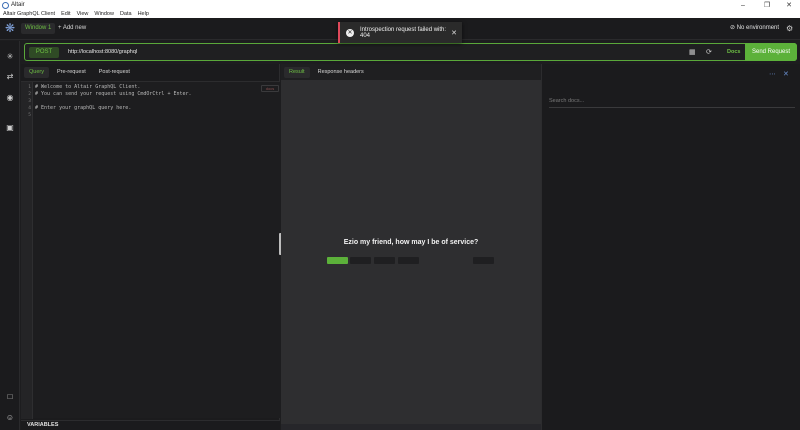 Image resolution: width=800 pixels, height=430 pixels. Describe the element at coordinates (10, 417) in the screenshot. I see `user-account-icon: ☺` at that location.